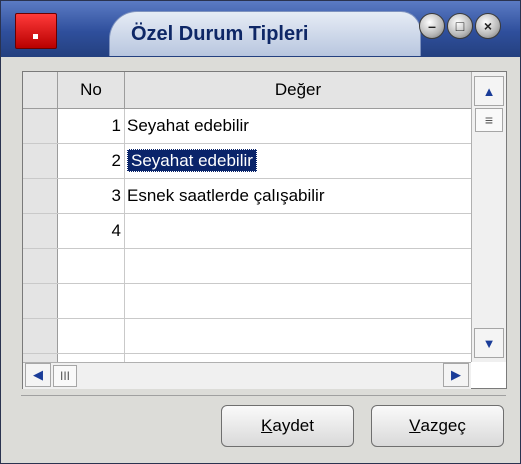 The image size is (521, 464). Describe the element at coordinates (40, 90) in the screenshot. I see `header-corner` at that location.